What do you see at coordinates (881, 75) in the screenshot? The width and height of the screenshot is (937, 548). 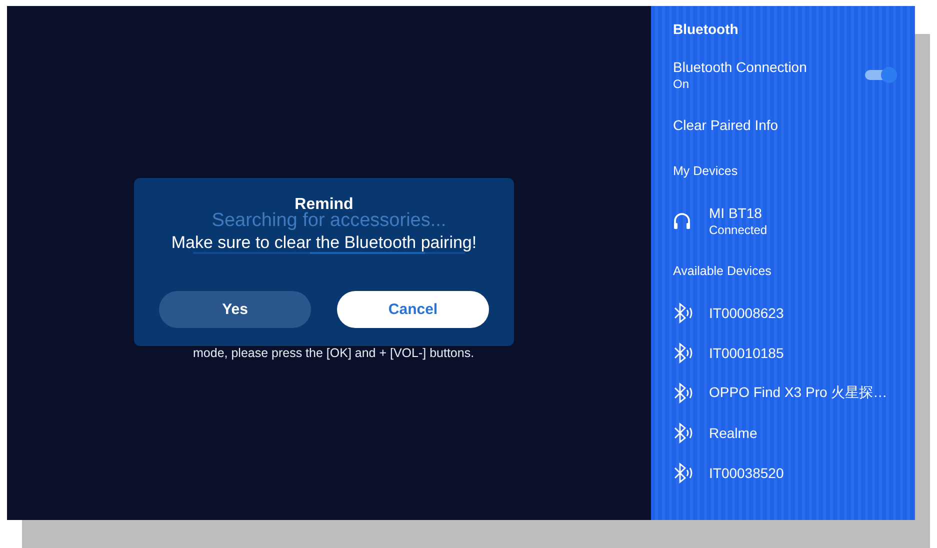 I see `toggle-switch` at bounding box center [881, 75].